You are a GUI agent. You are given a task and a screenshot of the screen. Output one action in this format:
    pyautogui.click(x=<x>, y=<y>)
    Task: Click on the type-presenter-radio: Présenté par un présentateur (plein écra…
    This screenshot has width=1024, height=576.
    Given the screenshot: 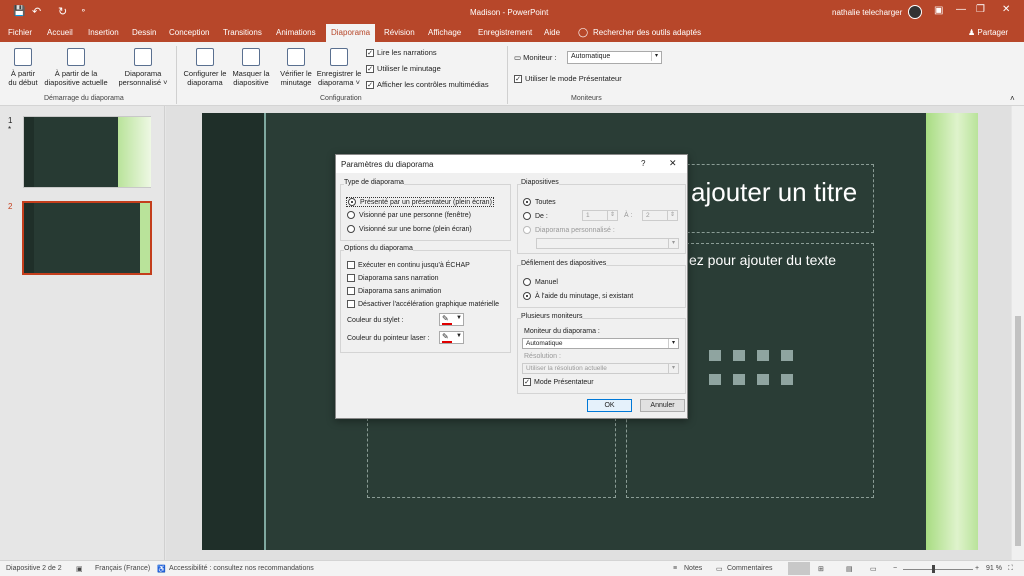 What is the action you would take?
    pyautogui.click(x=420, y=202)
    